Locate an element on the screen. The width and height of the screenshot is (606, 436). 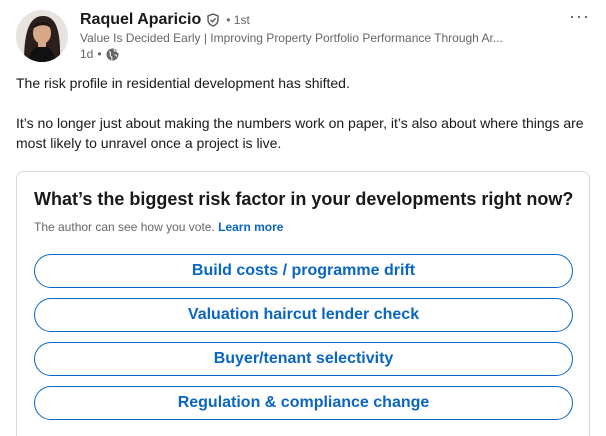
learn-more-link: Learn more is located at coordinates (250, 227).